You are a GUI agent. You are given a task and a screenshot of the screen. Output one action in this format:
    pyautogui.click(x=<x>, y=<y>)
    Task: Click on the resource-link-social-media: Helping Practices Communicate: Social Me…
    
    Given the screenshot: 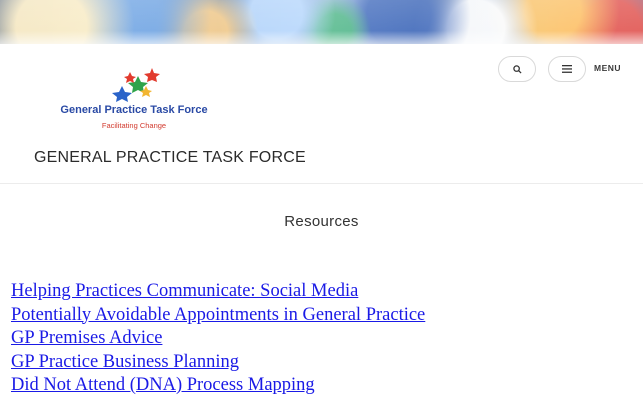 What is the action you would take?
    pyautogui.click(x=184, y=291)
    